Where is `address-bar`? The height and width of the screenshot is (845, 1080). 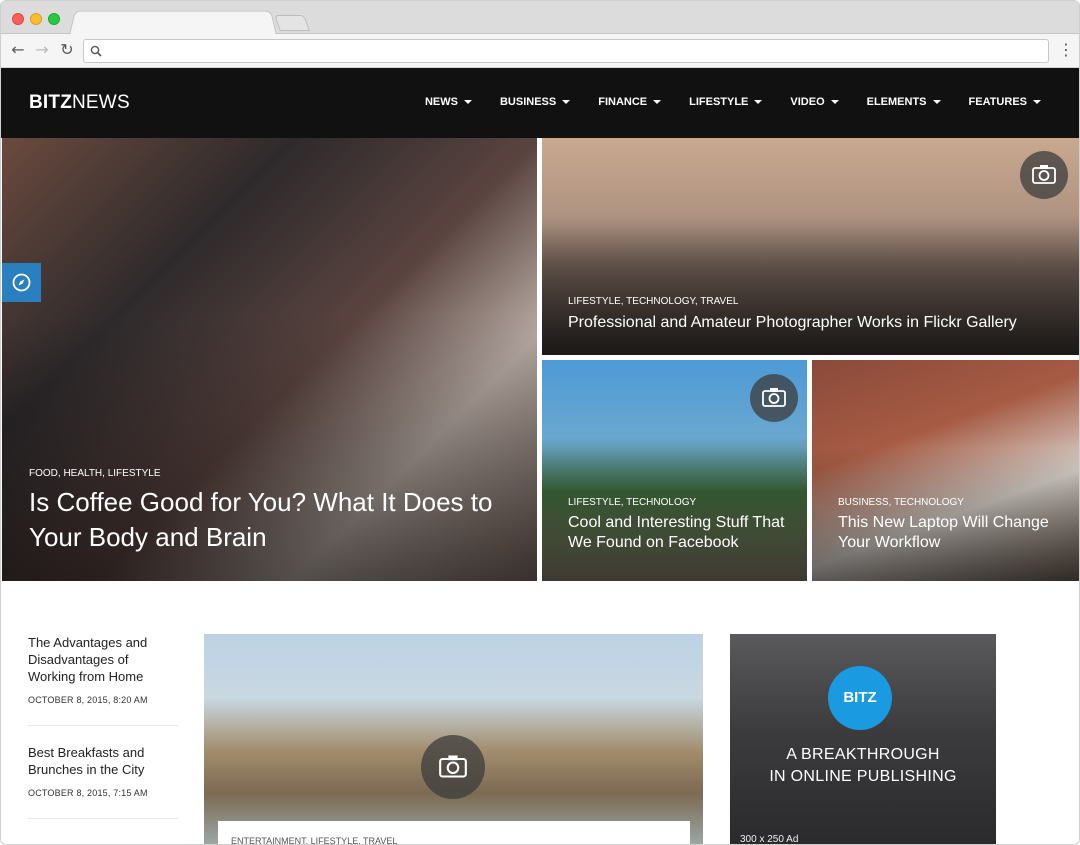
address-bar is located at coordinates (566, 51).